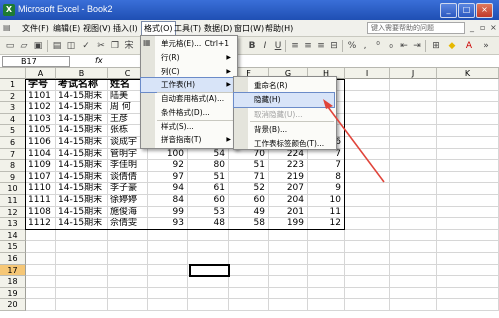 This screenshot has width=499, height=318. I want to click on annotation-arrow, so click(354, 141).